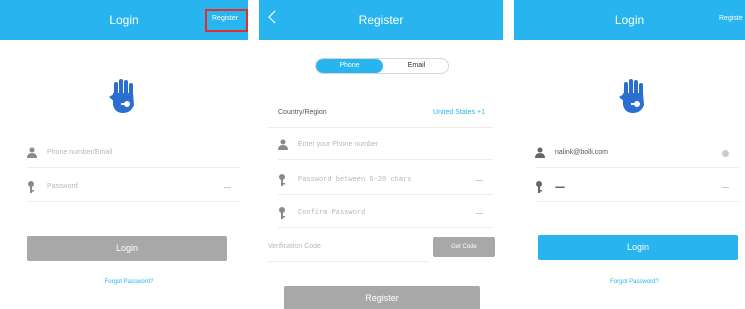  I want to click on verification-code-field: Verification Code, so click(348, 248).